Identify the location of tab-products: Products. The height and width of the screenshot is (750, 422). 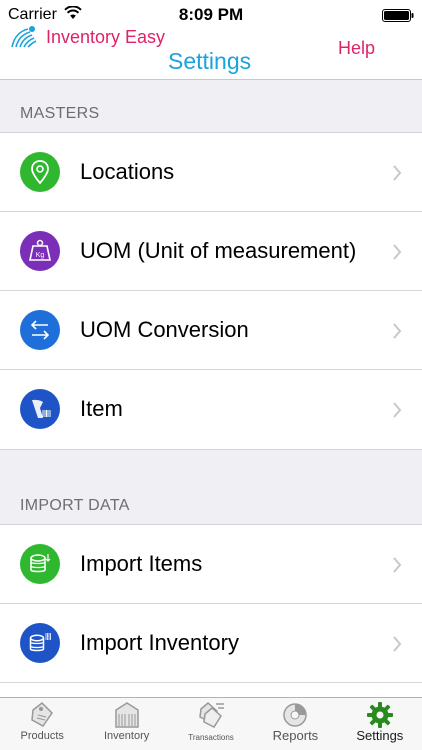
(42, 724).